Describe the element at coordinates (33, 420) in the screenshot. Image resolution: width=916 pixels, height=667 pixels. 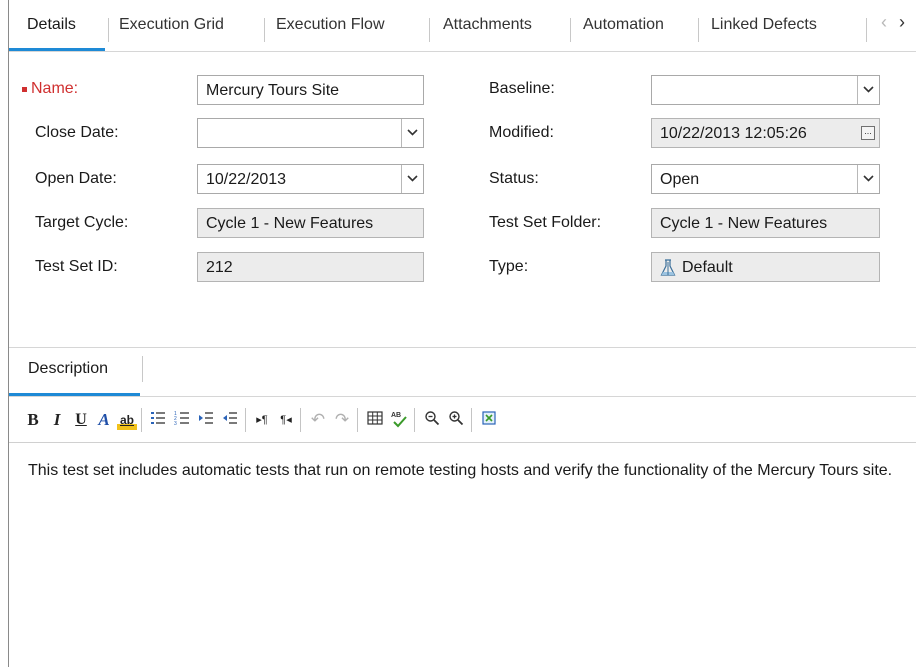
I see `bold-icon: B` at that location.